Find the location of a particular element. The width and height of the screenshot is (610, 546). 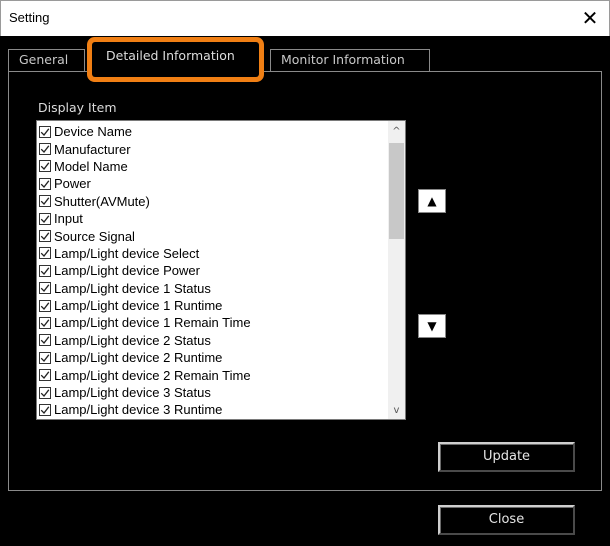

vertical-scrollbar: ^ v is located at coordinates (396, 270).